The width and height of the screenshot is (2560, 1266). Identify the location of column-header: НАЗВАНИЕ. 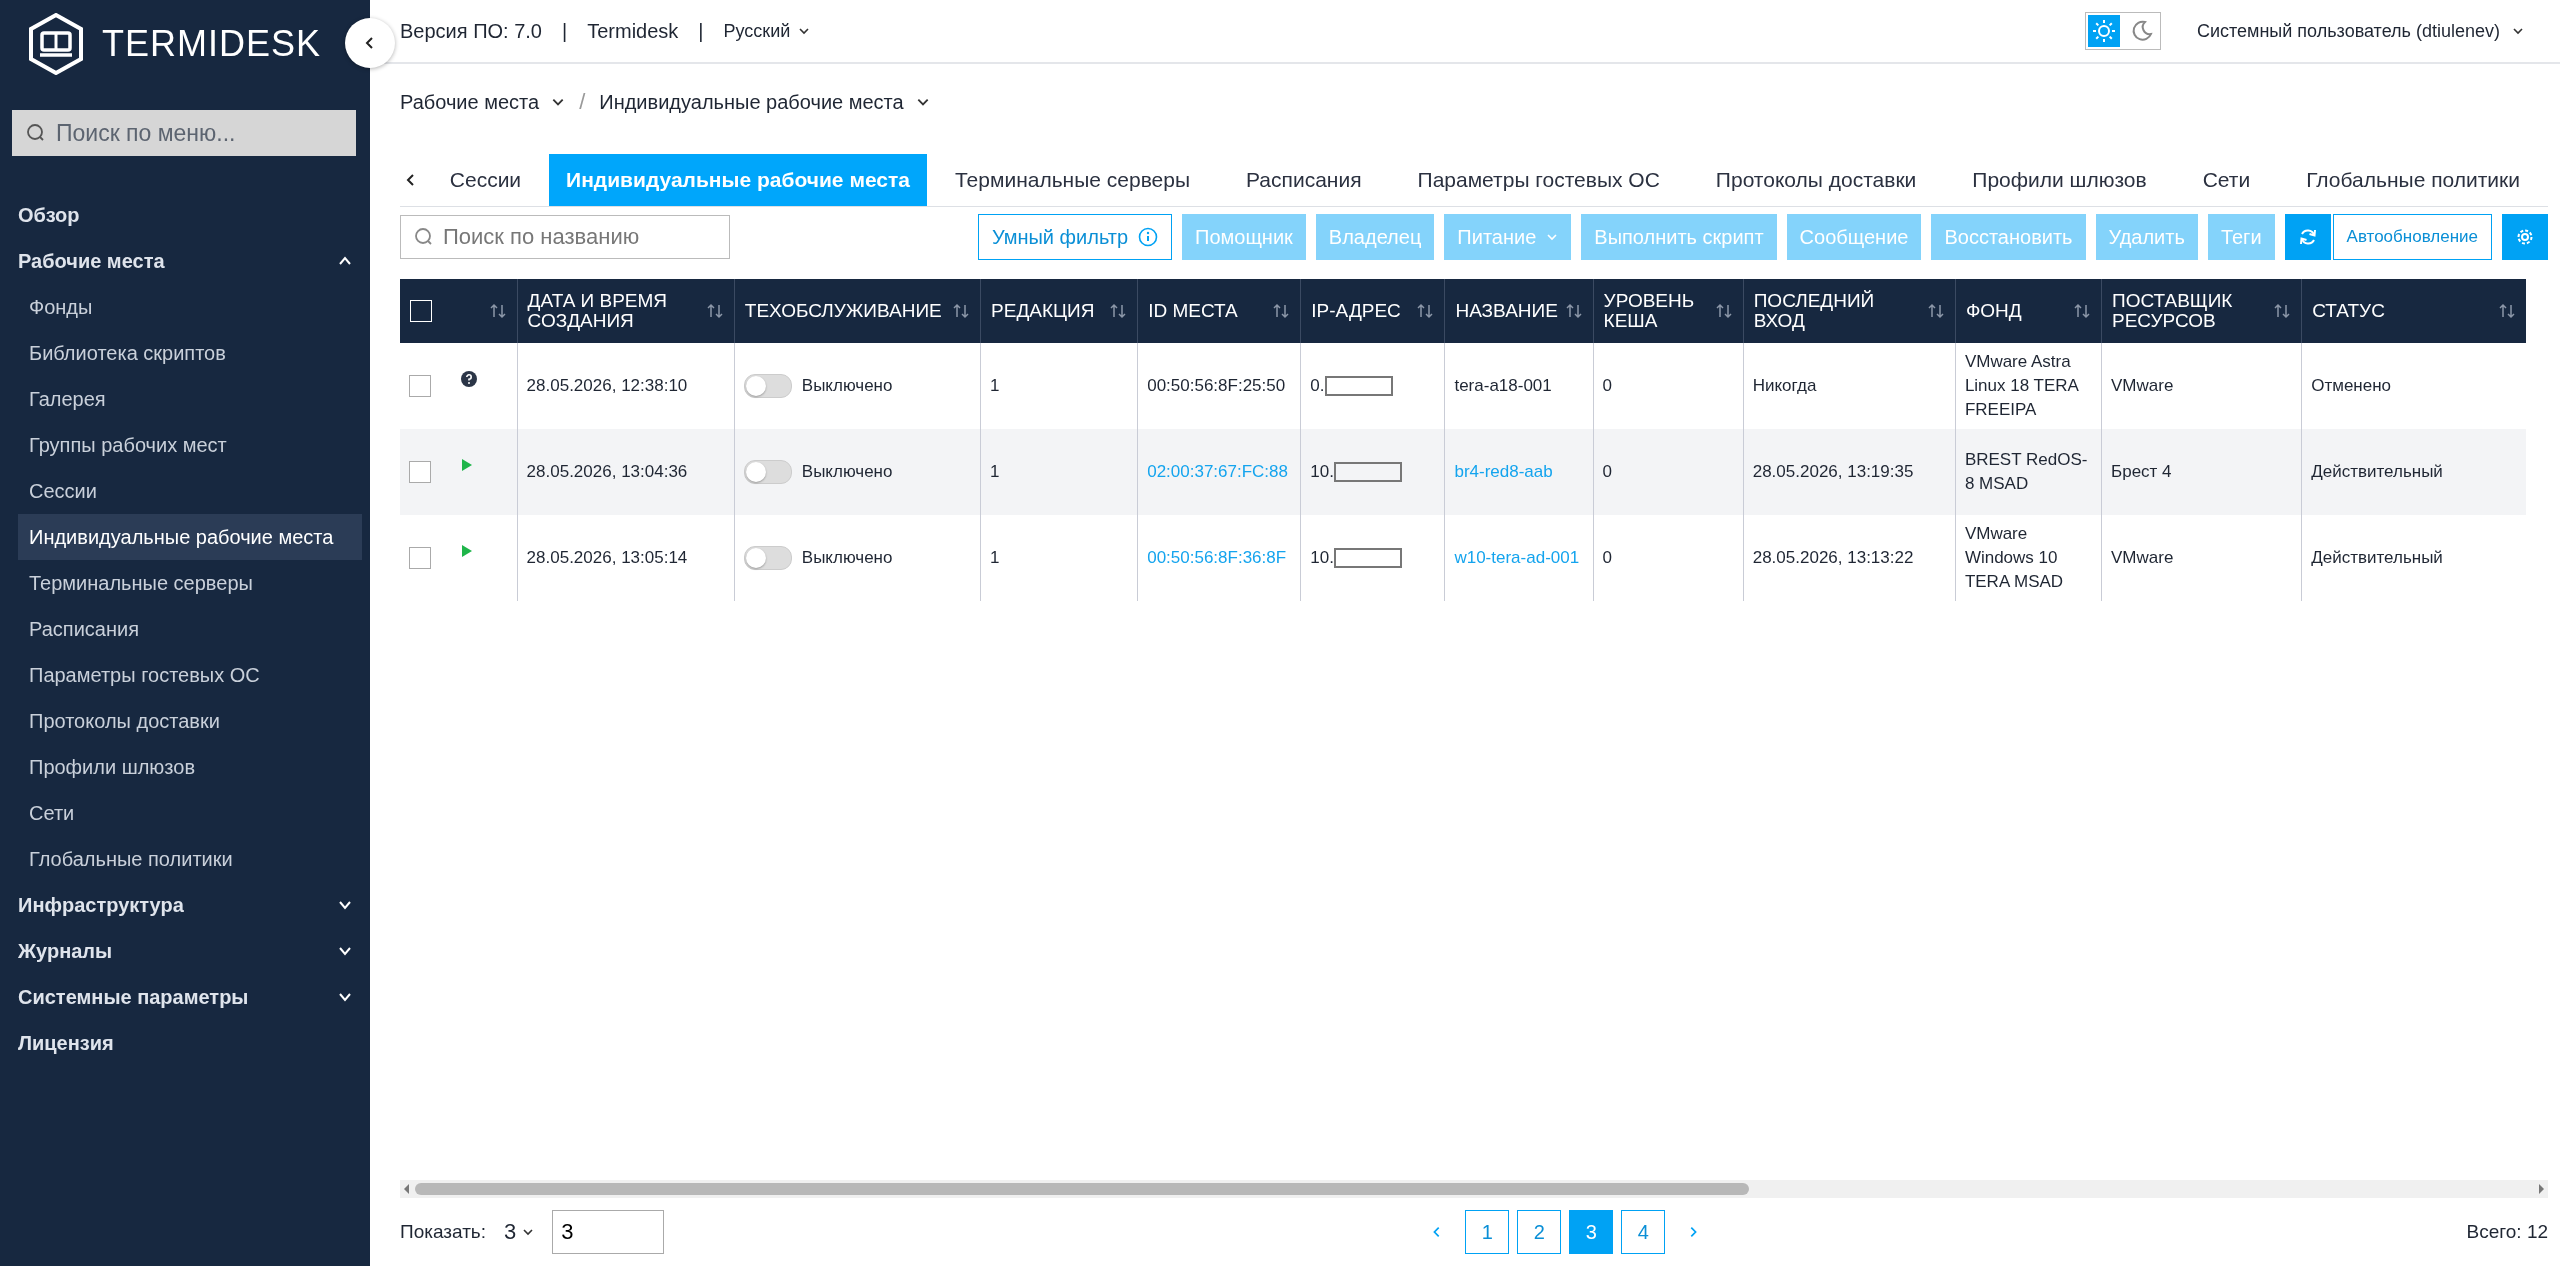
(1519, 311).